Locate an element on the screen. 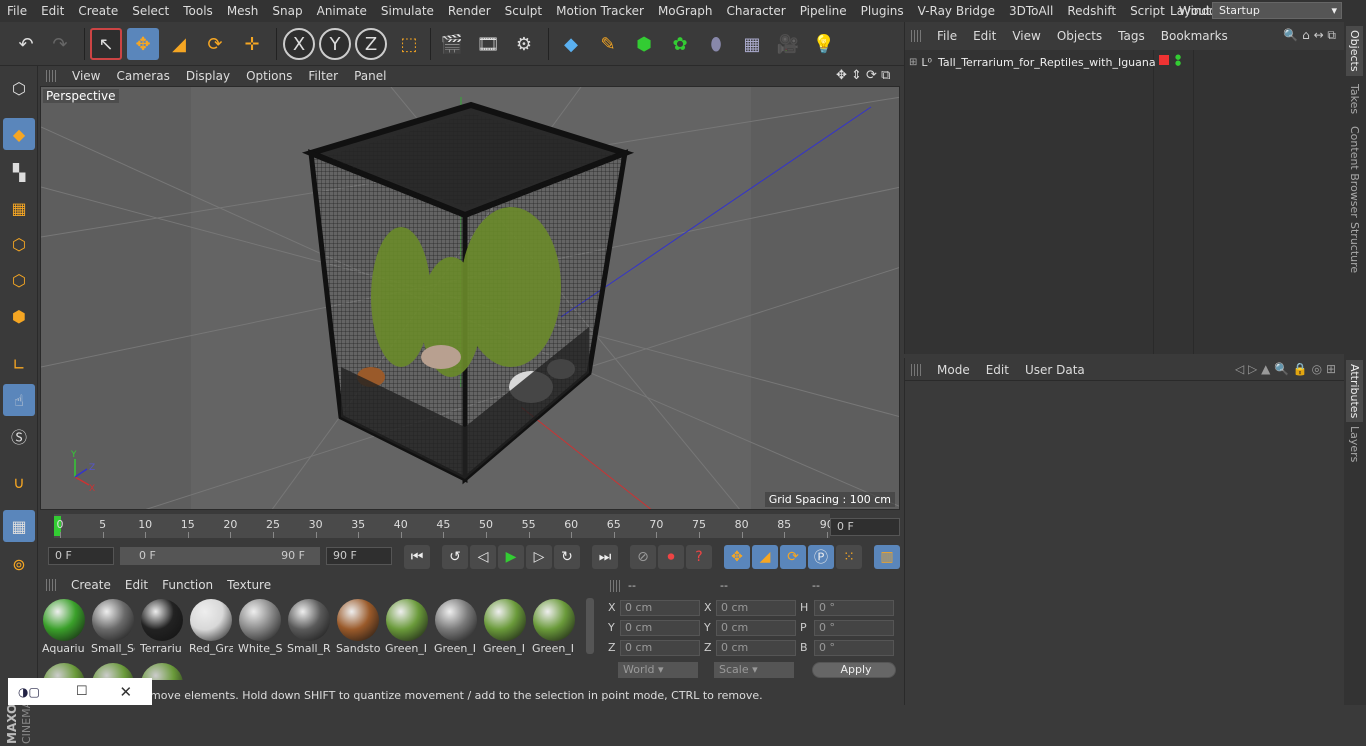 Image resolution: width=1366 pixels, height=746 pixels. next-key-icon: ↻ is located at coordinates (567, 557).